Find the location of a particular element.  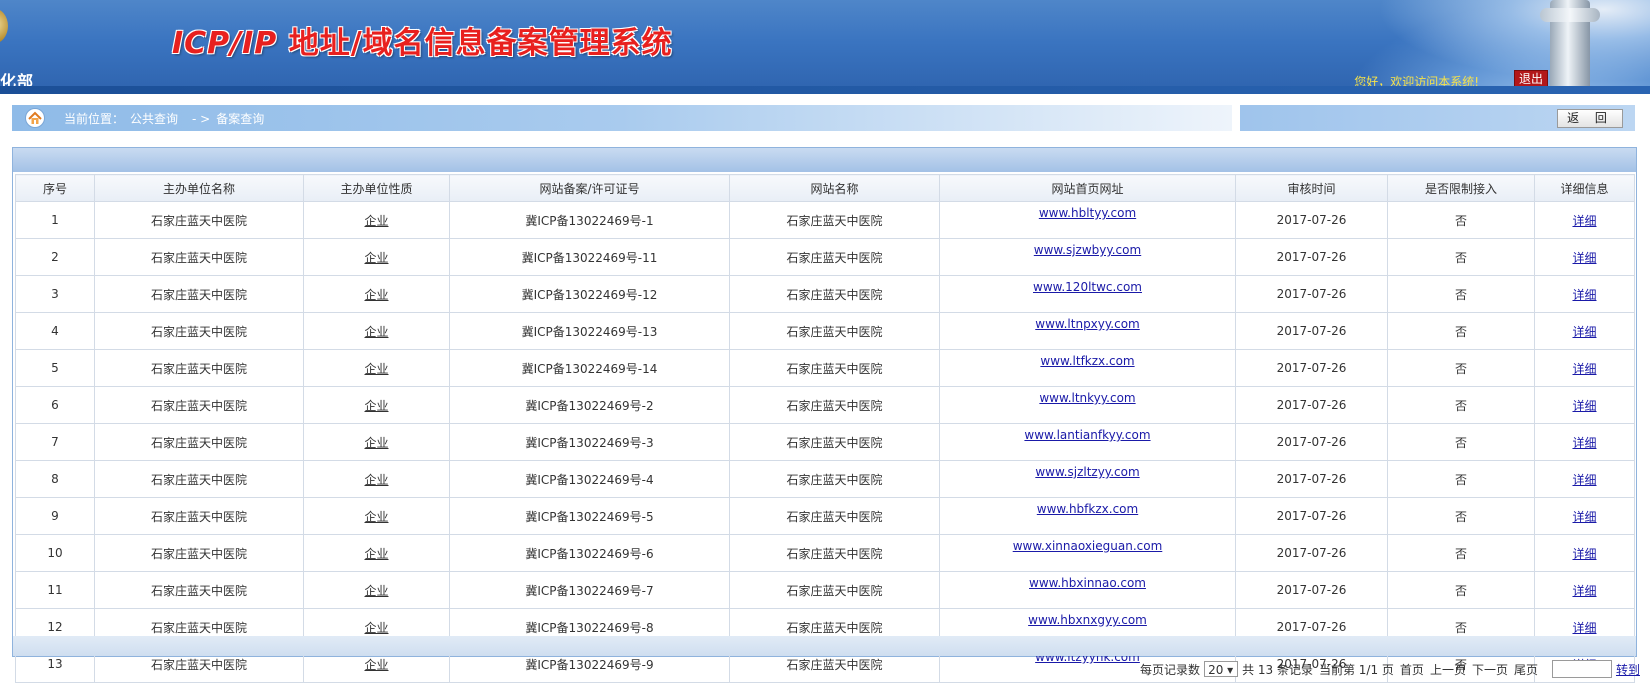

cell-license: 冀ICP备13022469号-13 is located at coordinates (589, 331).